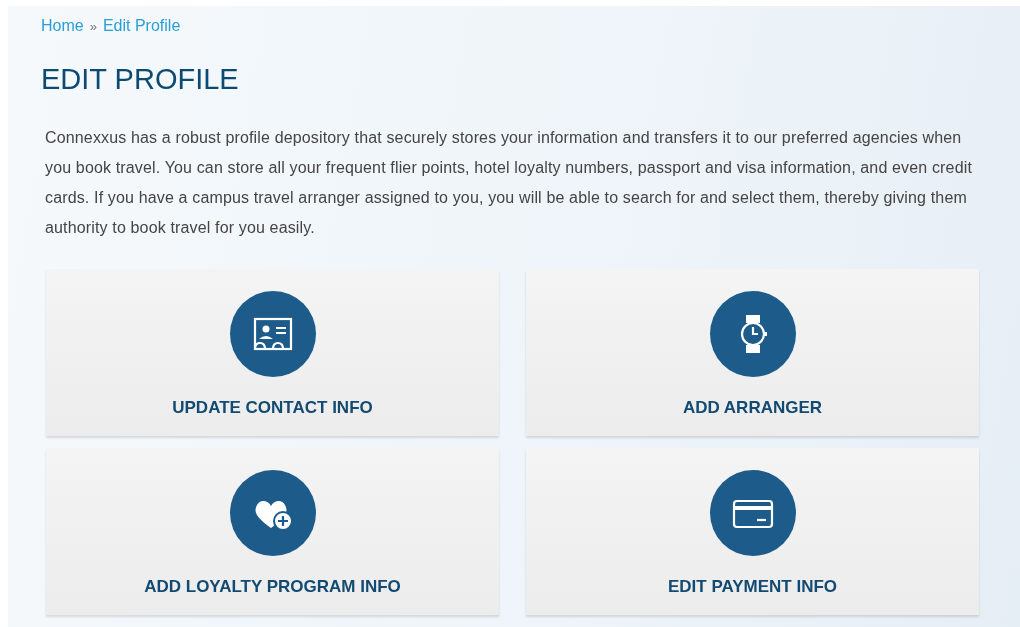 This screenshot has width=1020, height=627. I want to click on card-label: ADD ARRANGER, so click(752, 407).